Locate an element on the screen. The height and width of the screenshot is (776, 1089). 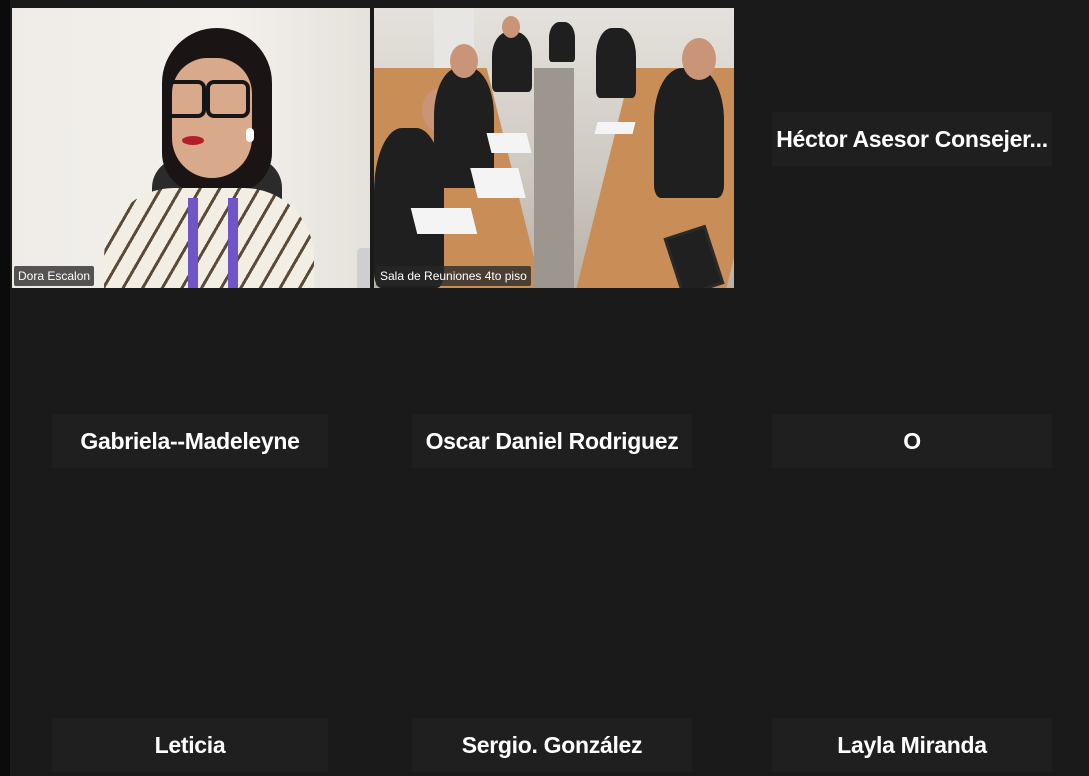
video-tile-sala-de-reuniones: Sala de Reuniones 4to piso is located at coordinates (554, 148).